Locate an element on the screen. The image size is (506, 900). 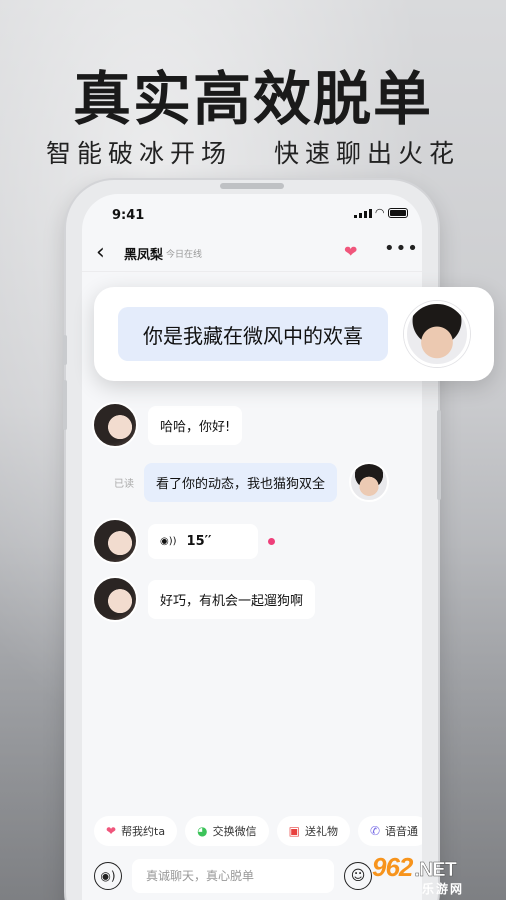
watermark-net: .NET is located at coordinates (435, 870).